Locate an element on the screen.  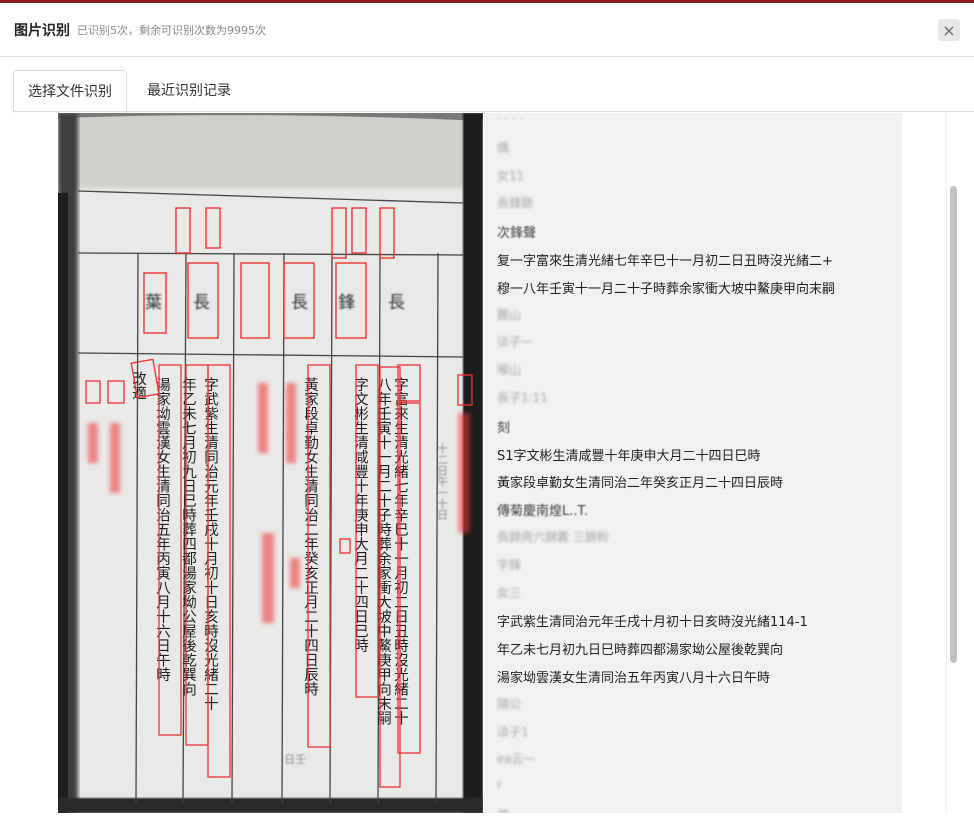
usage-count-text: 已识别5次，剩余可识别次数为9995次 is located at coordinates (171, 30).